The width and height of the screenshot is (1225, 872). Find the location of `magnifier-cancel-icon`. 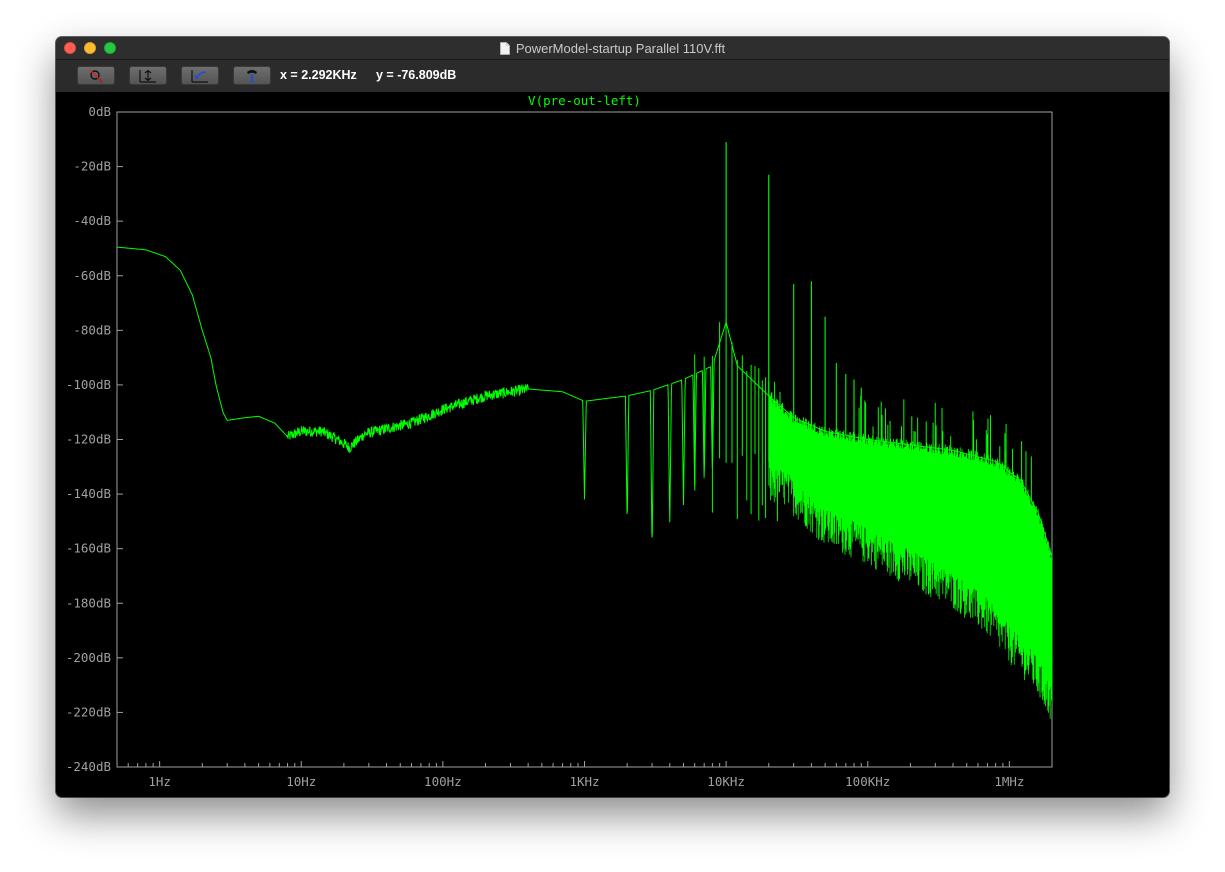

magnifier-cancel-icon is located at coordinates (96, 76).